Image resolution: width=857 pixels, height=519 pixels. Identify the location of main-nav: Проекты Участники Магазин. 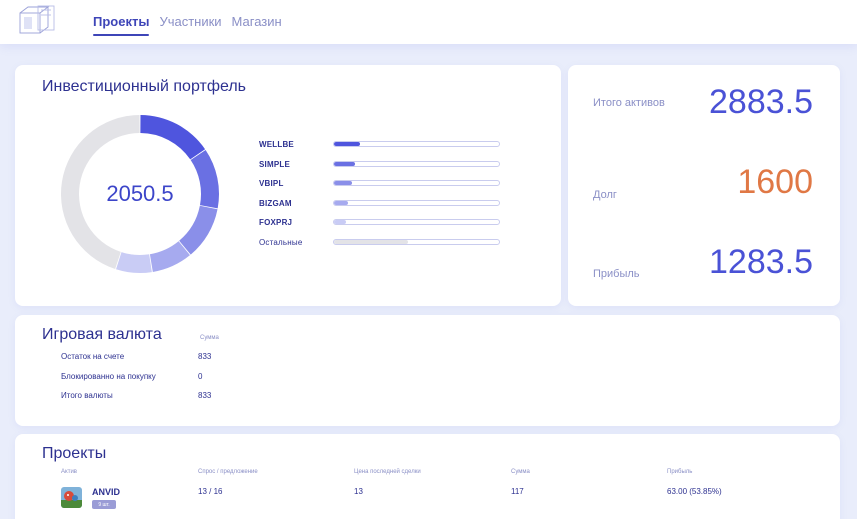
(187, 25).